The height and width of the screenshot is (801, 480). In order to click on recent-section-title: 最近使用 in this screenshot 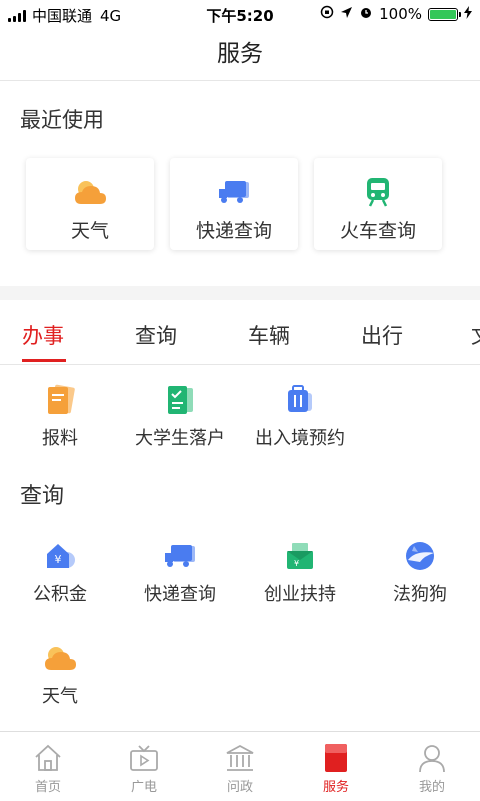, I will do `click(62, 120)`.